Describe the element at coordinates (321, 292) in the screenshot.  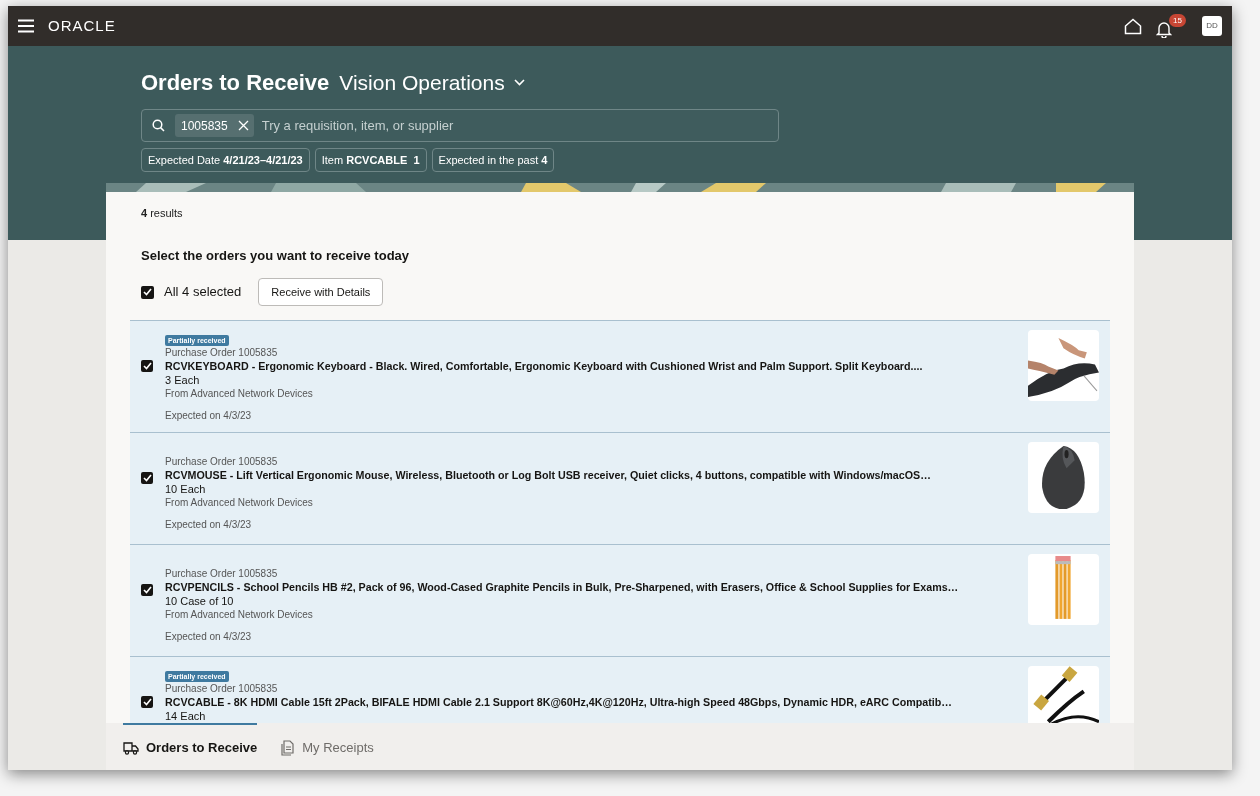
I see `receive-with-details-button: Receive with Details` at that location.